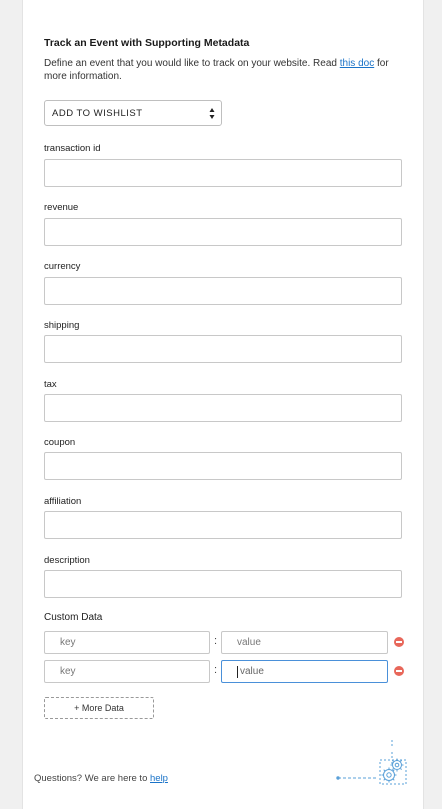 The width and height of the screenshot is (442, 809). Describe the element at coordinates (304, 671) in the screenshot. I see `custom-value-input-2: value` at that location.